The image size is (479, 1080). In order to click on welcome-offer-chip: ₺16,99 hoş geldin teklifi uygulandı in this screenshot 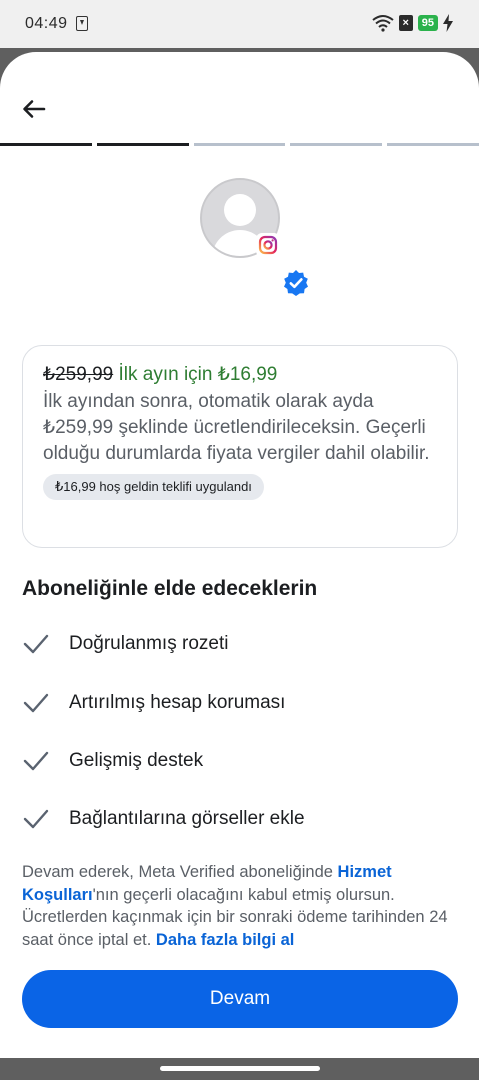, I will do `click(153, 487)`.